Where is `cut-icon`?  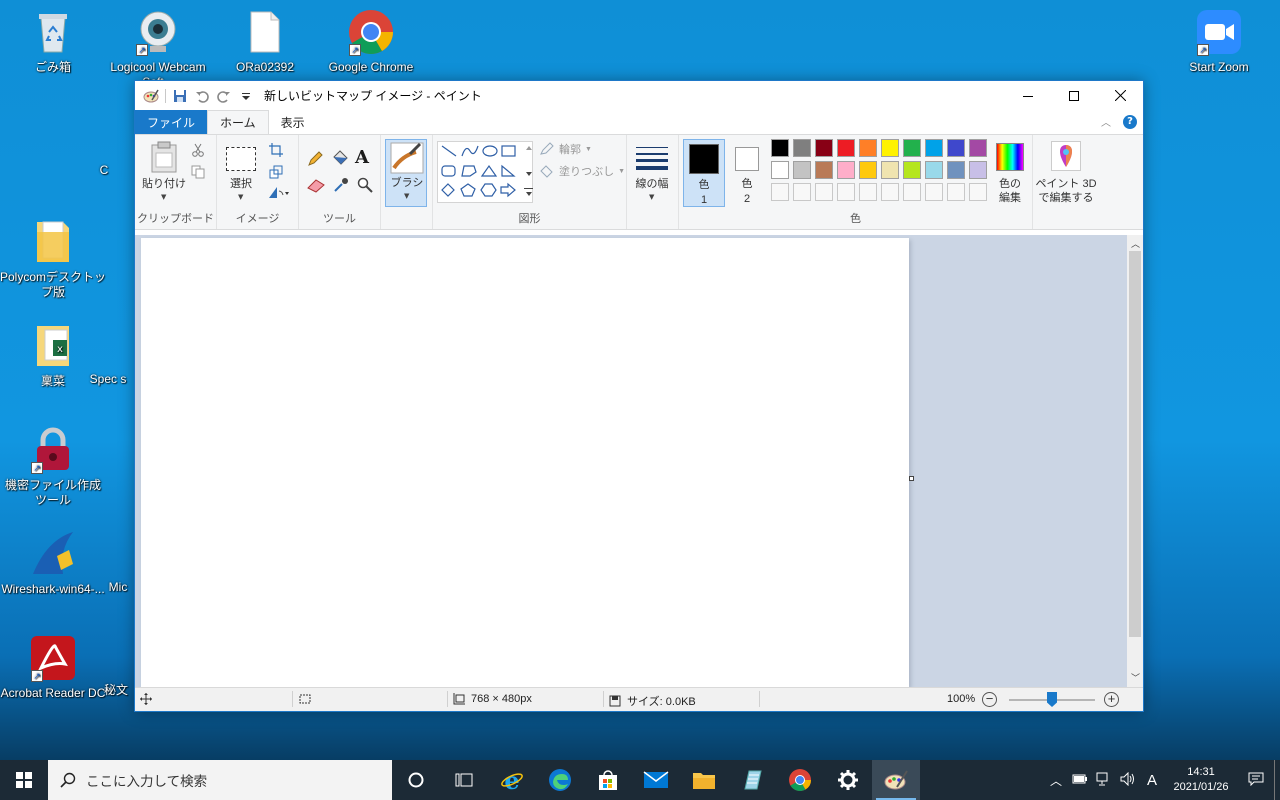 cut-icon is located at coordinates (198, 150).